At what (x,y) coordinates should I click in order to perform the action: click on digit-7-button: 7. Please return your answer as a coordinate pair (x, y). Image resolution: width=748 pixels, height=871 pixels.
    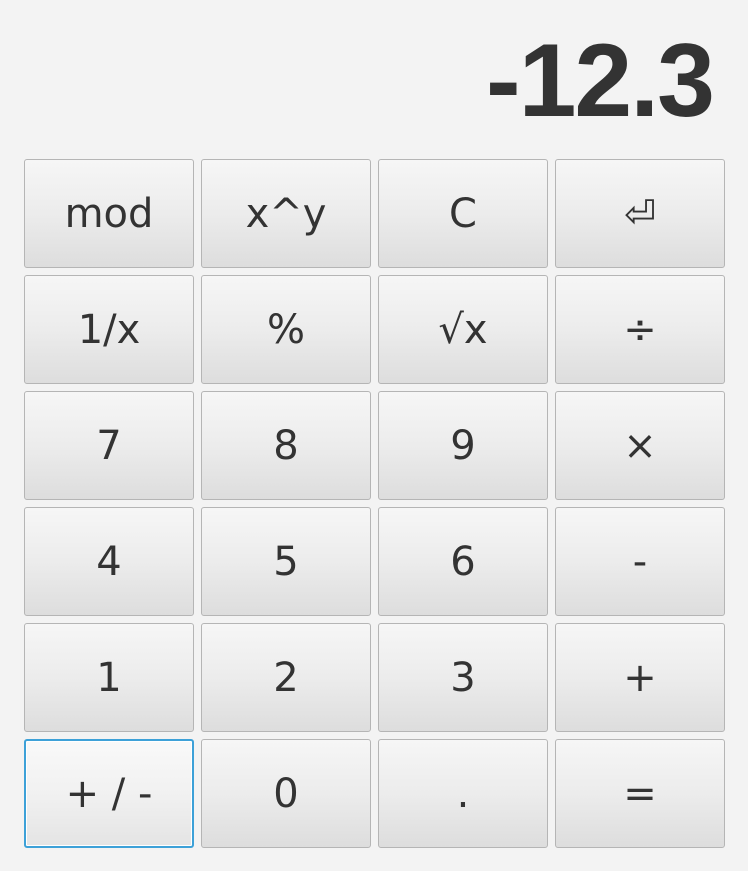
    Looking at the image, I should click on (109, 445).